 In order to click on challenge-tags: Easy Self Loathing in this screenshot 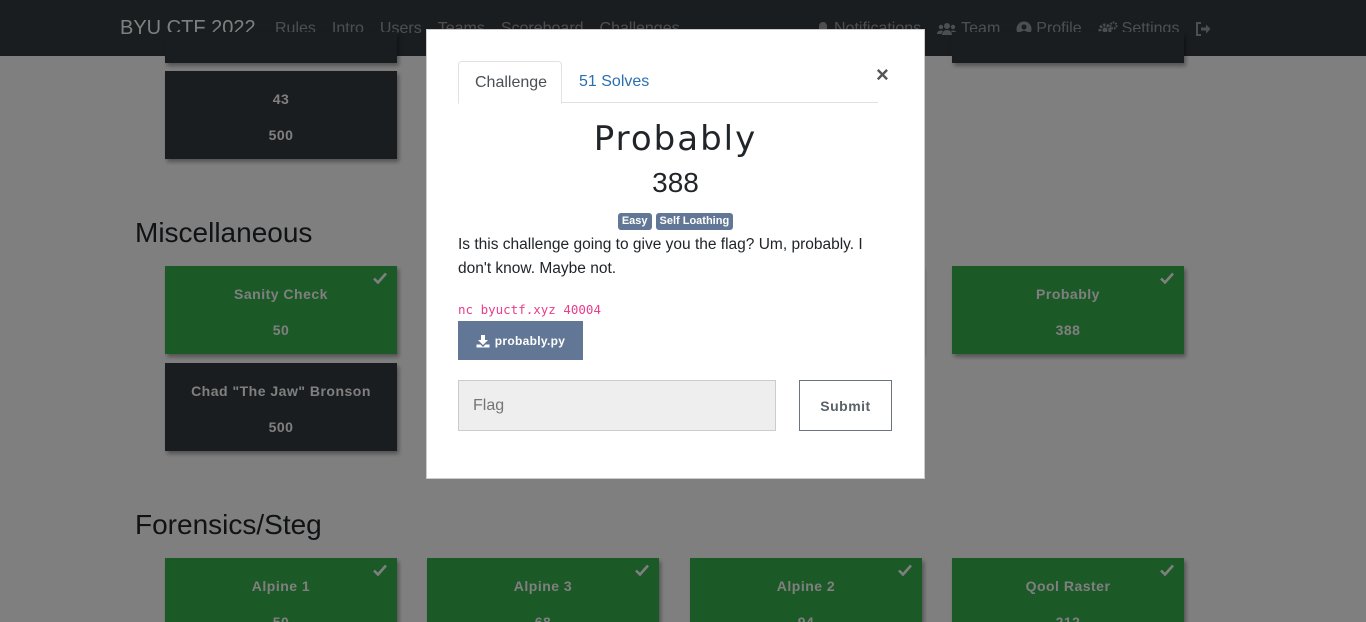, I will do `click(675, 221)`.